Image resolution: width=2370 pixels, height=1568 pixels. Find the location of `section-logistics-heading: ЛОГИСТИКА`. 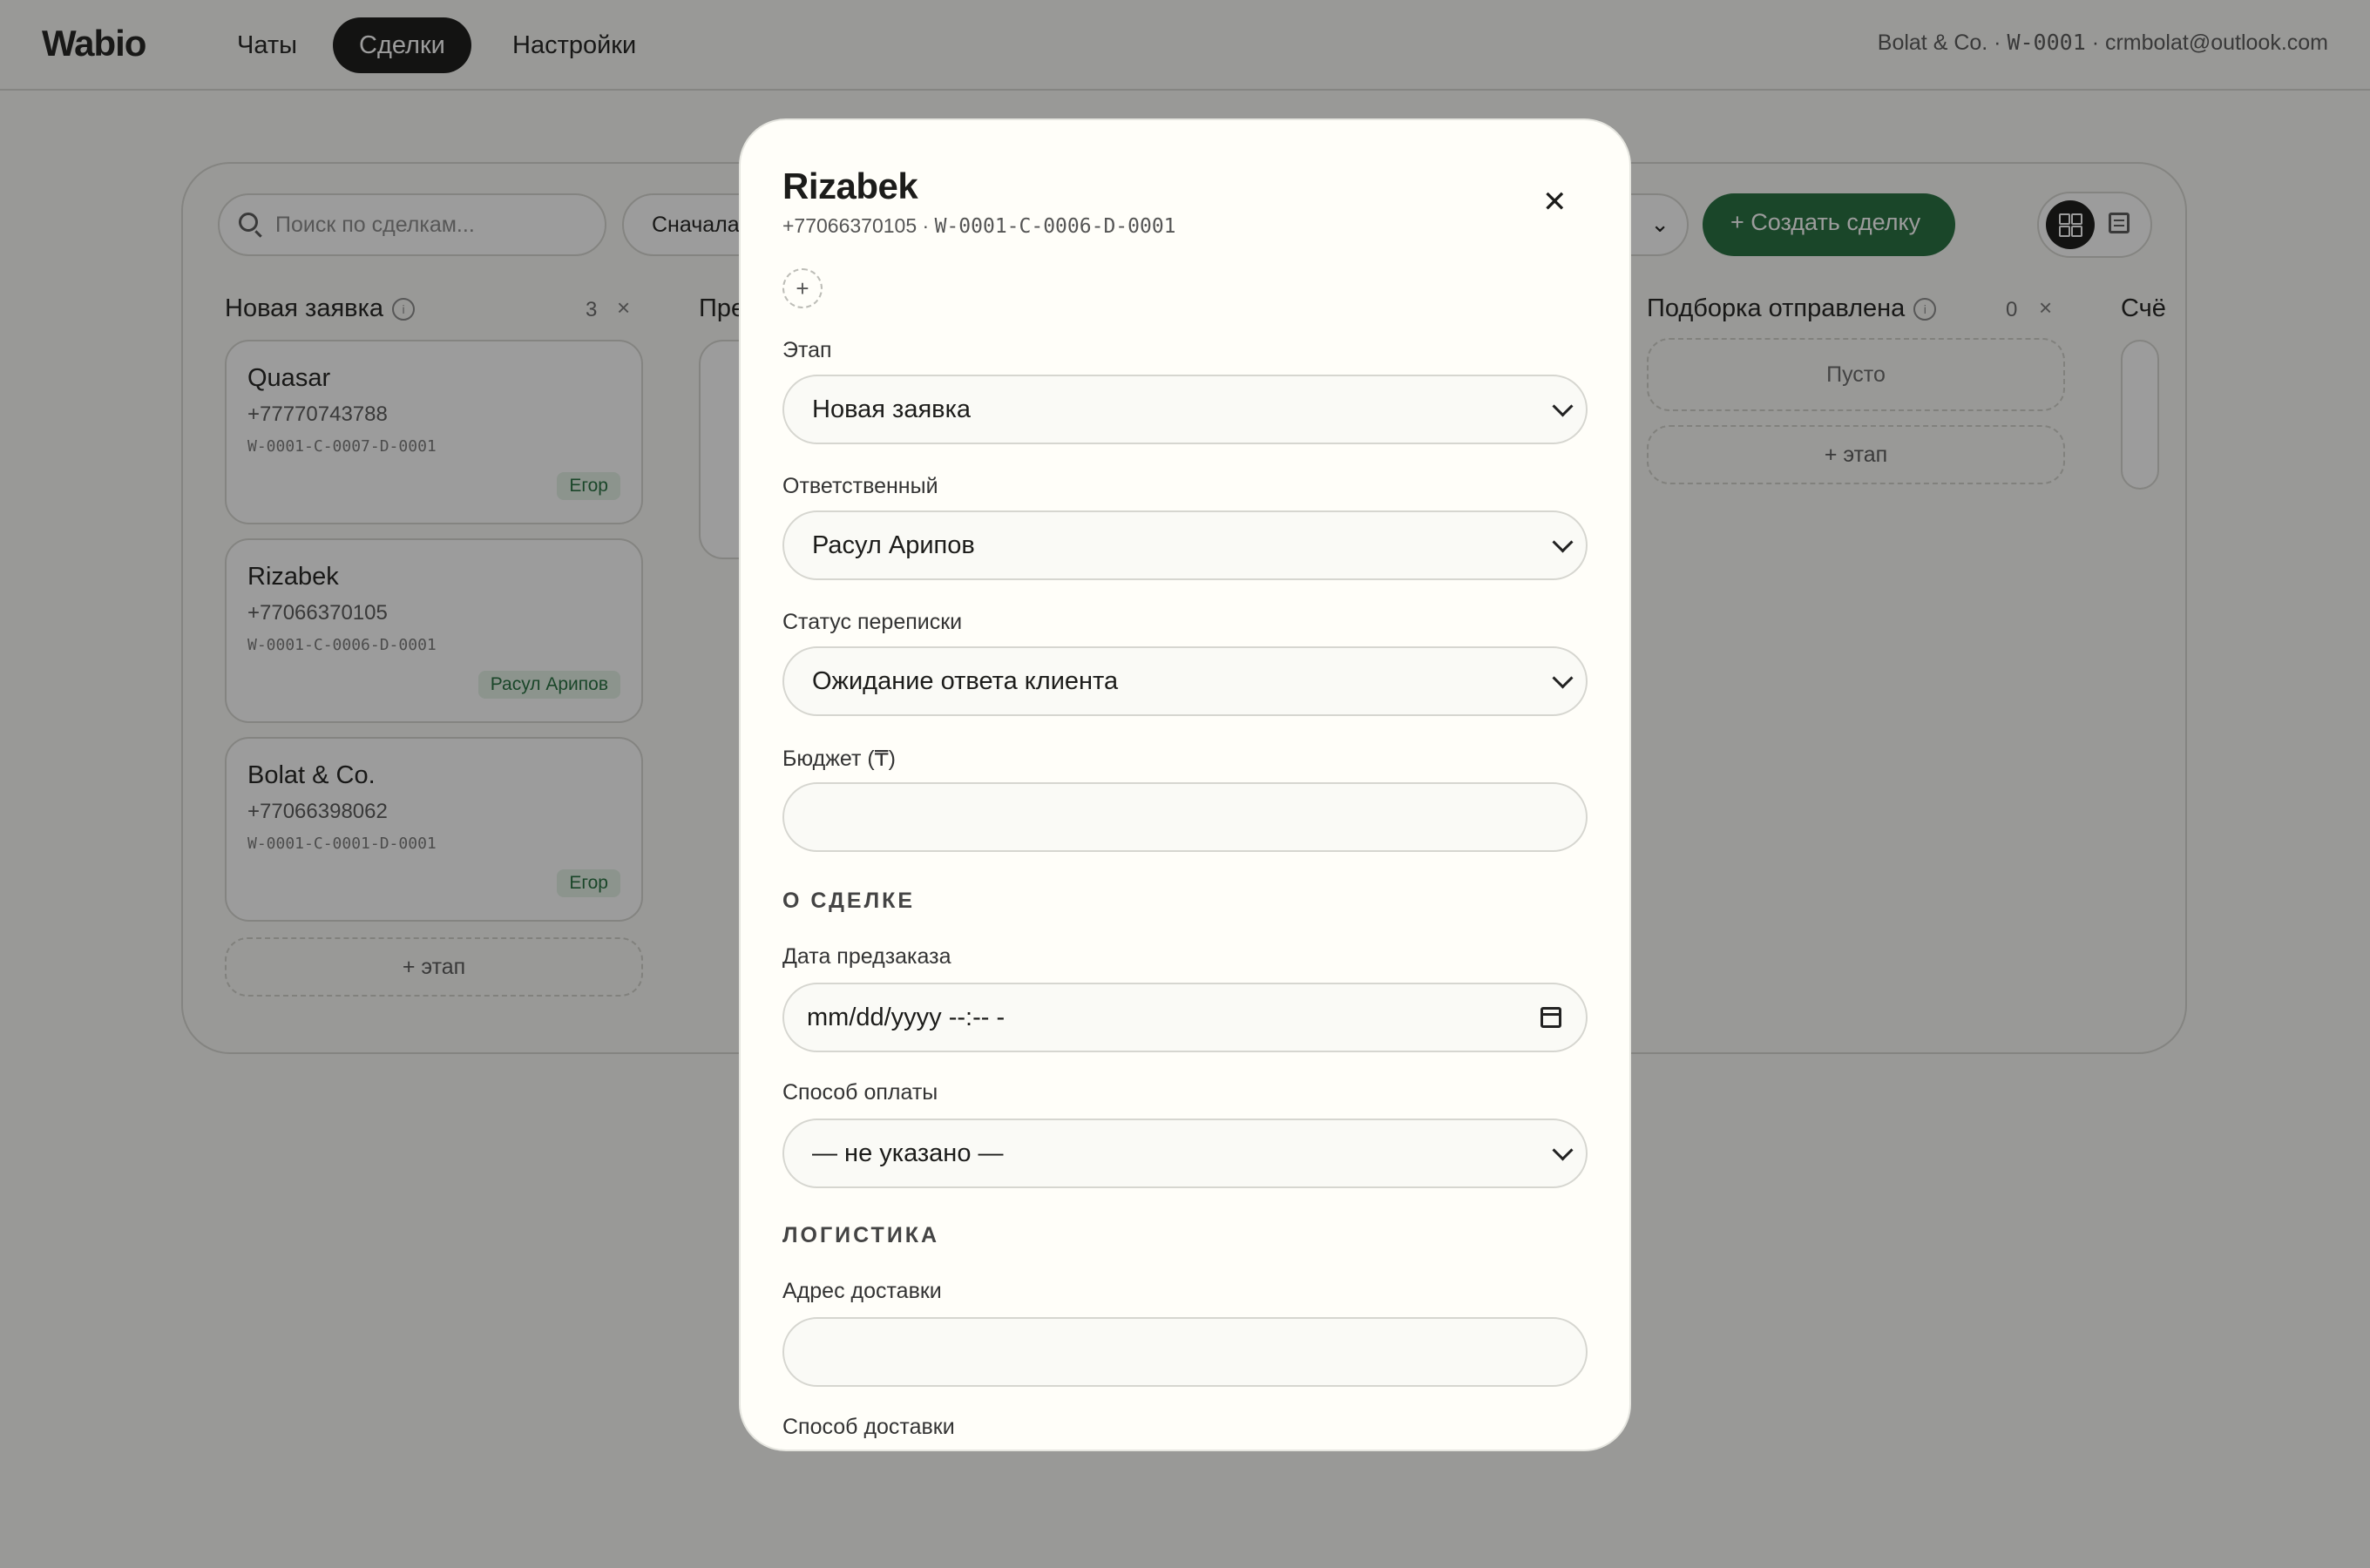

section-logistics-heading: ЛОГИСТИКА is located at coordinates (861, 1235).